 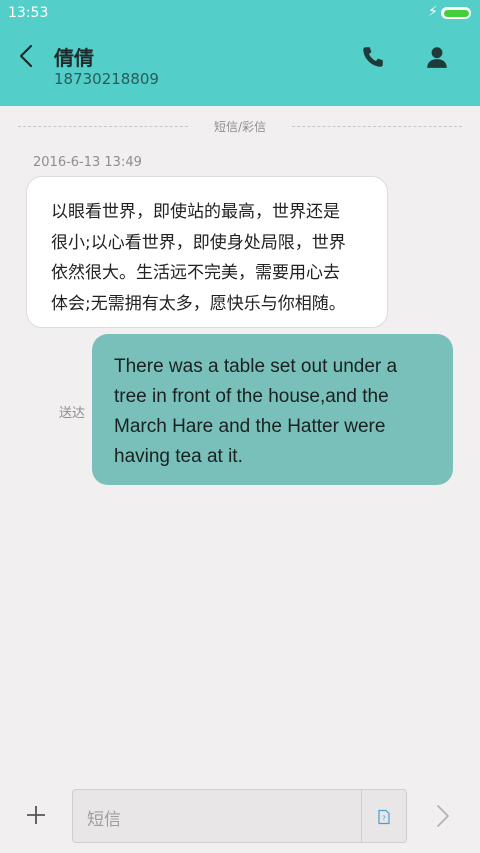 What do you see at coordinates (373, 57) in the screenshot?
I see `phone-icon` at bounding box center [373, 57].